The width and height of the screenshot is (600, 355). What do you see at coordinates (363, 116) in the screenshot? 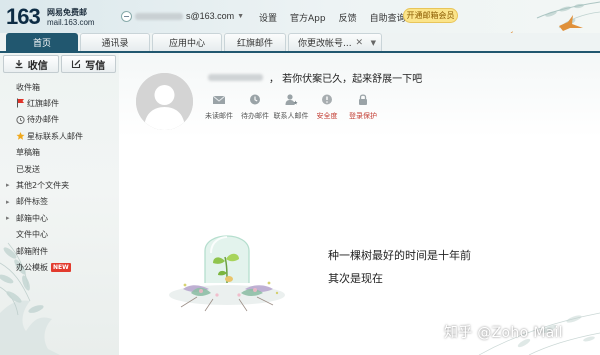
I see `quicklink-label: 登录保护` at bounding box center [363, 116].